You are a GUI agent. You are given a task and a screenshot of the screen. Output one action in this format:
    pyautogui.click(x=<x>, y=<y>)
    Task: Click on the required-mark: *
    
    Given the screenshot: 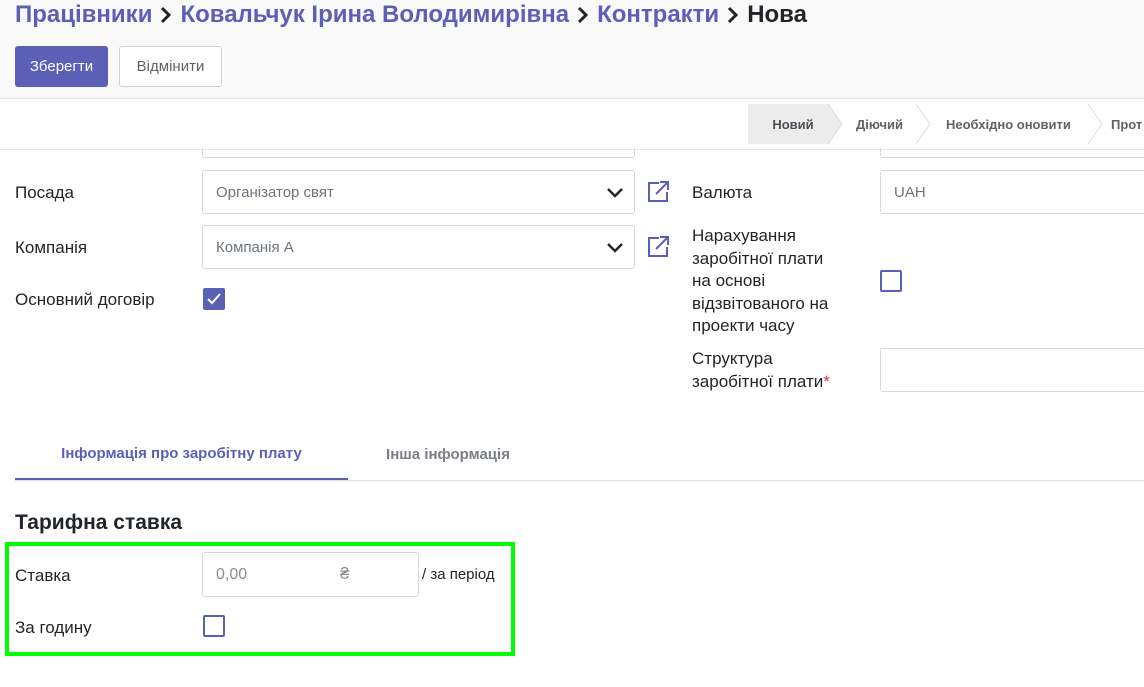 What is the action you would take?
    pyautogui.click(x=826, y=381)
    